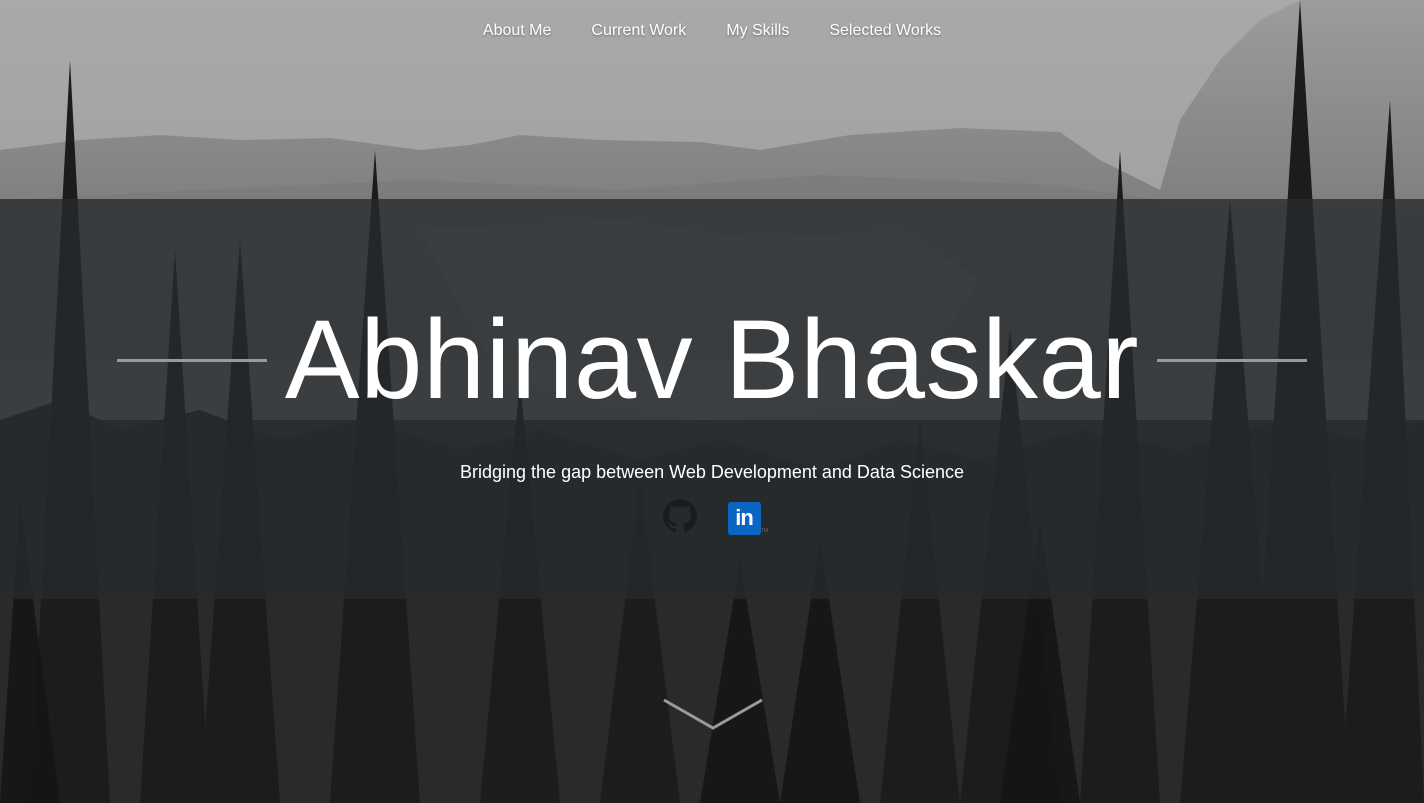 The width and height of the screenshot is (1424, 803). Describe the element at coordinates (1232, 360) in the screenshot. I see `title-right-rule` at that location.